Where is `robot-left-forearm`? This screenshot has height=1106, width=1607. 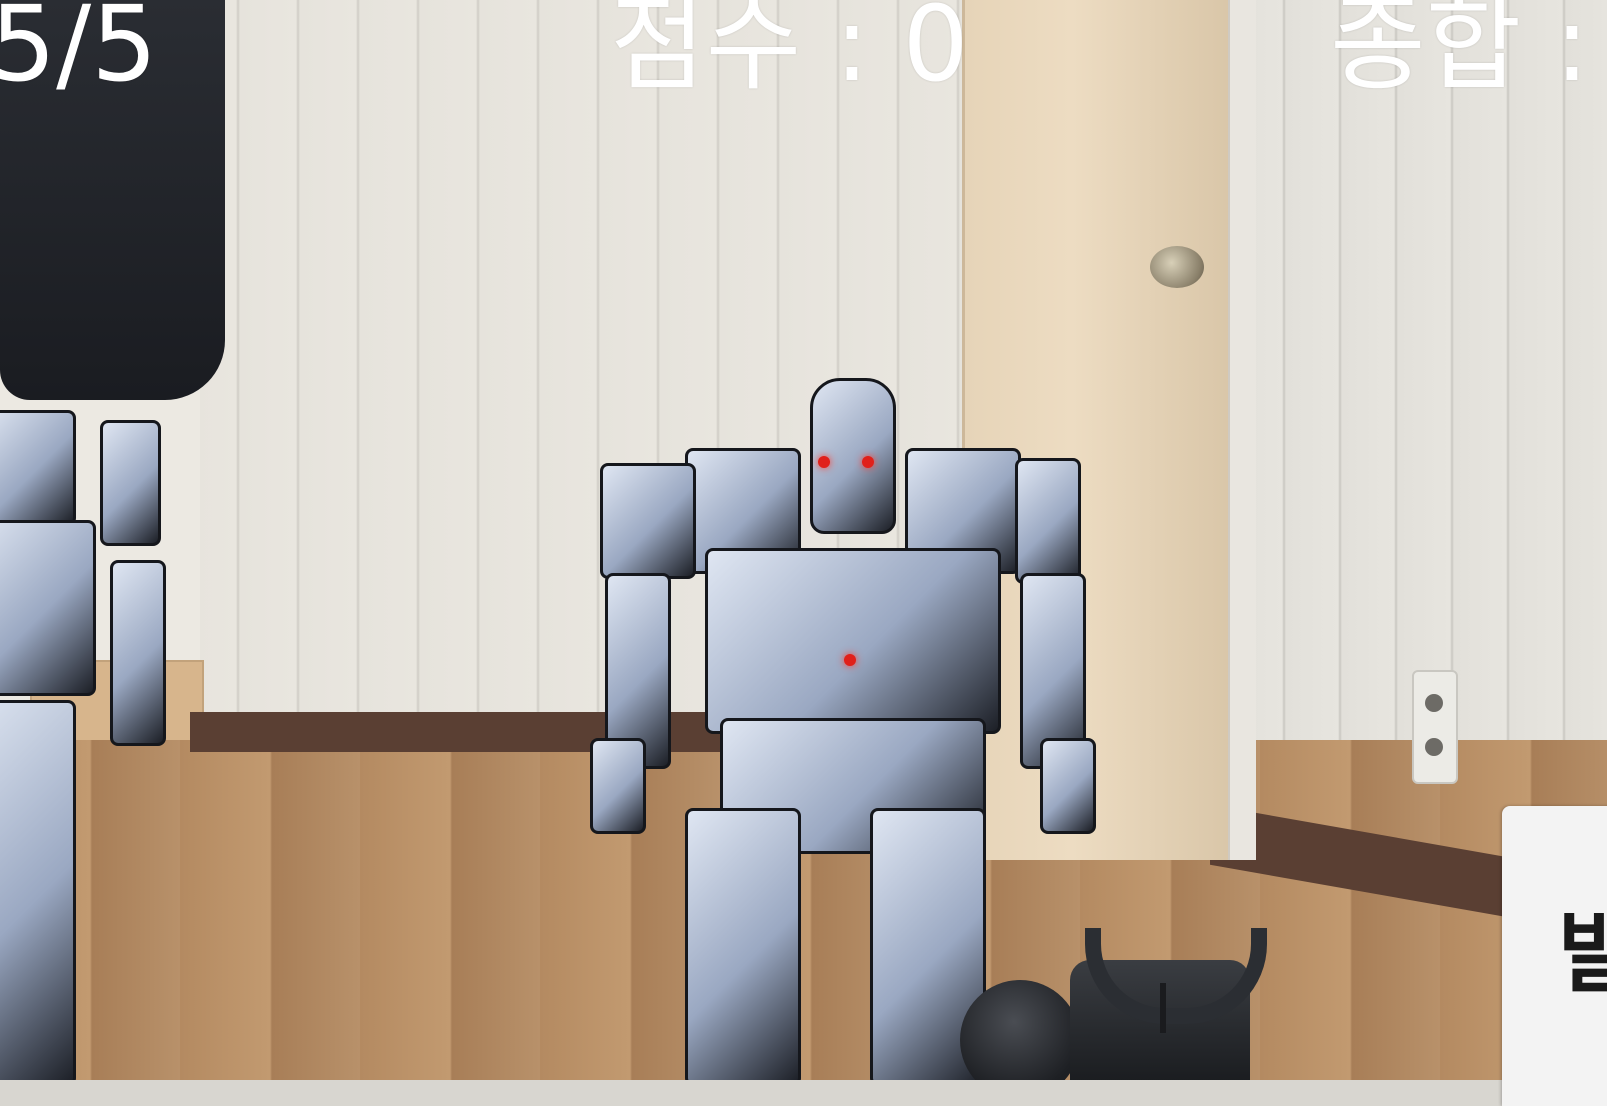 robot-left-forearm is located at coordinates (138, 653).